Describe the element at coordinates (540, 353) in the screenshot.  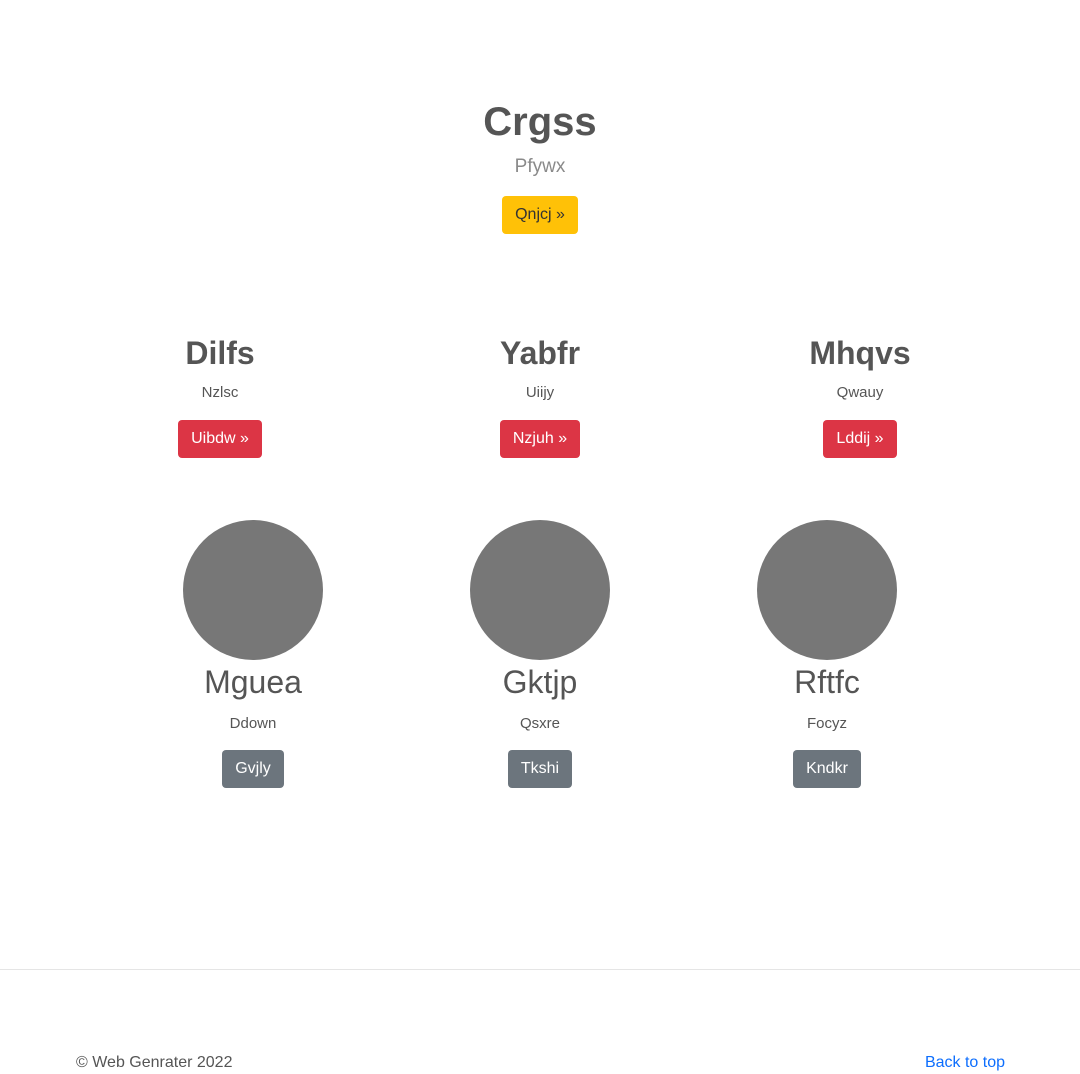
I see `feature-title: Yabfr` at that location.